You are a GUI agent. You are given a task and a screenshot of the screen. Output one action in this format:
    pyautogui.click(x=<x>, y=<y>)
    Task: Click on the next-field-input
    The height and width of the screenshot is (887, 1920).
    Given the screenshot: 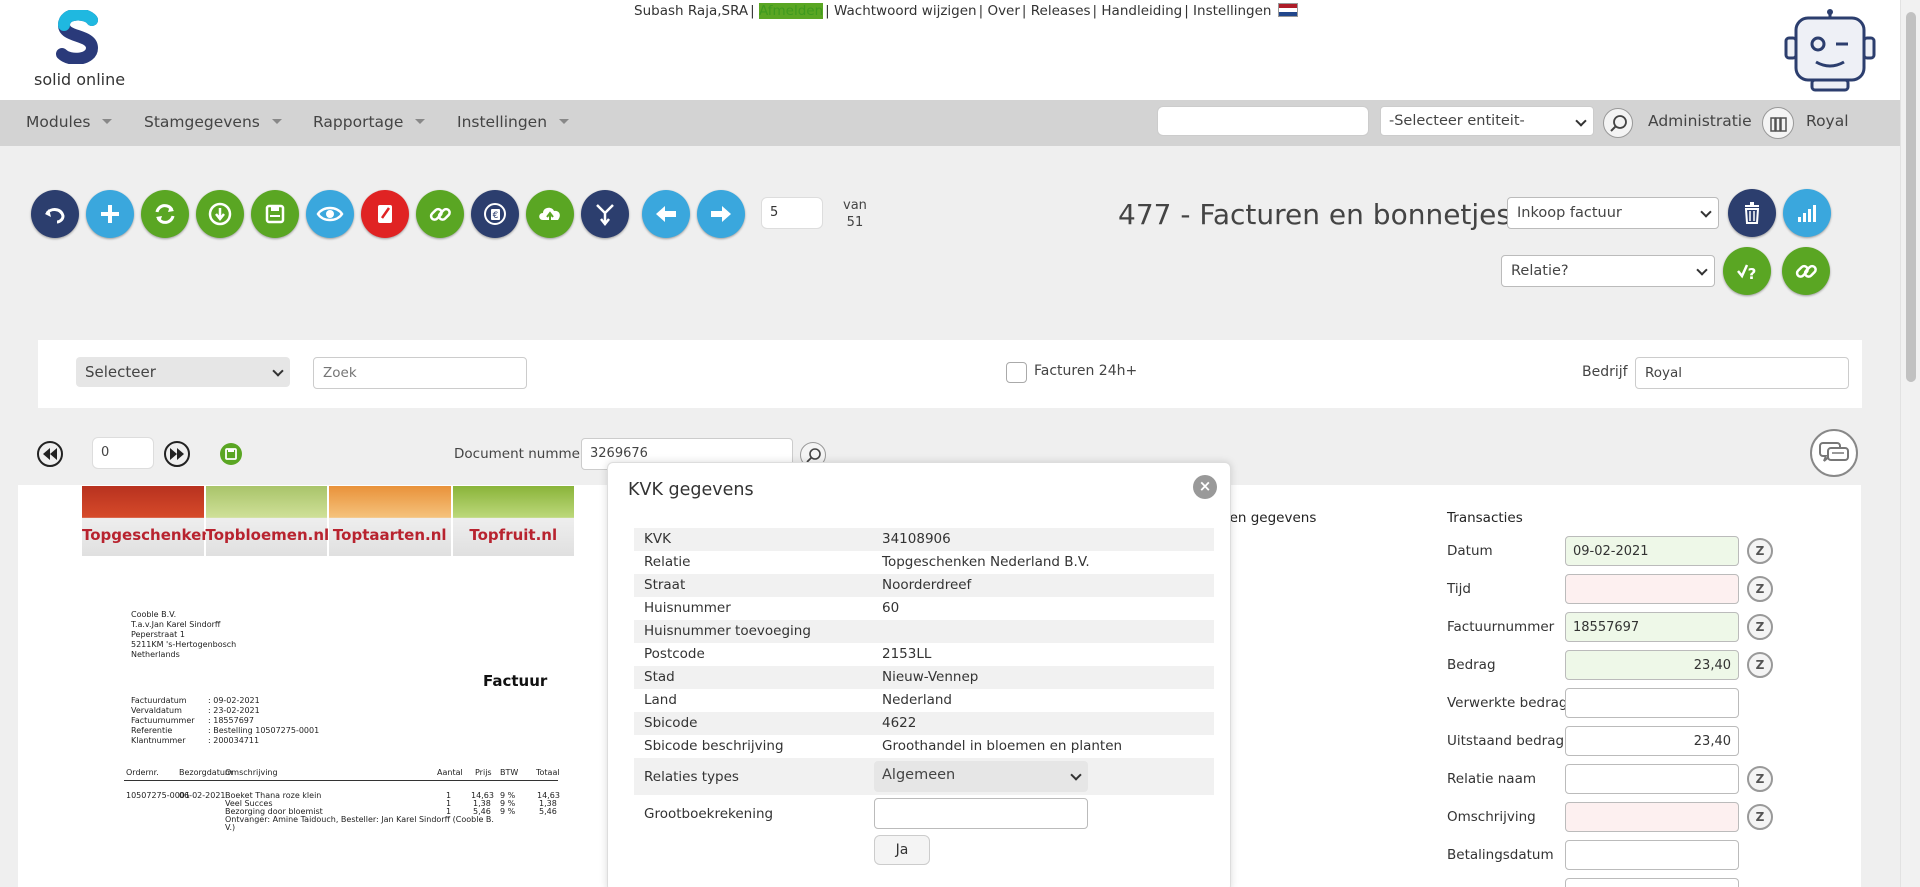 What is the action you would take?
    pyautogui.click(x=1652, y=882)
    